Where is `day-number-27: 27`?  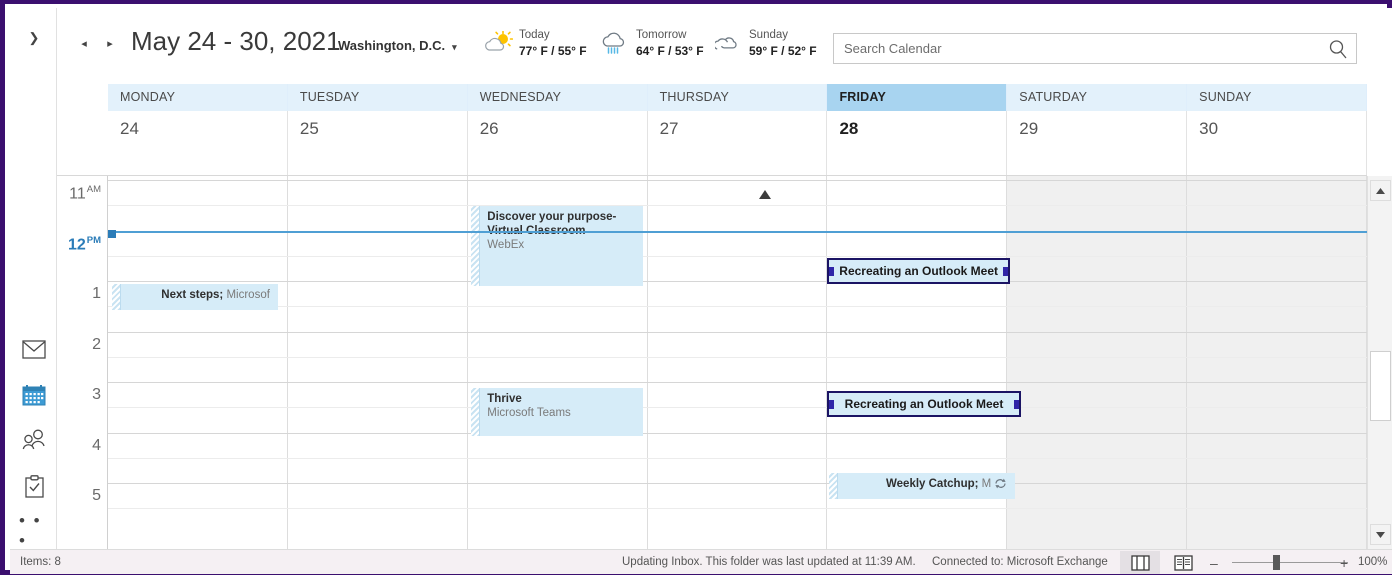 day-number-27: 27 is located at coordinates (669, 128).